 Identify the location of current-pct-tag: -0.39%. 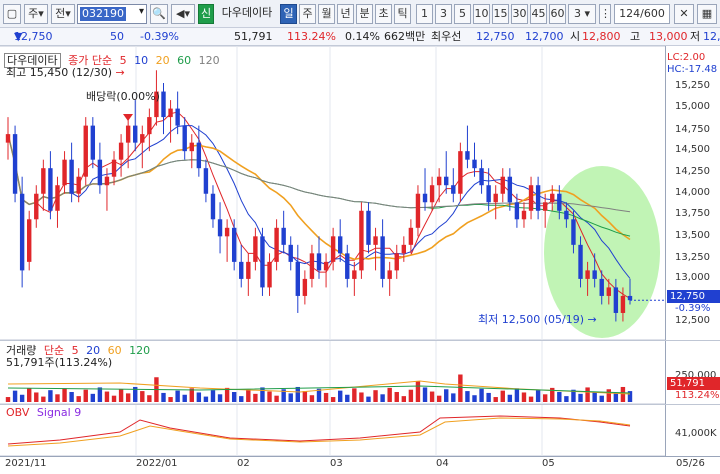
(693, 308).